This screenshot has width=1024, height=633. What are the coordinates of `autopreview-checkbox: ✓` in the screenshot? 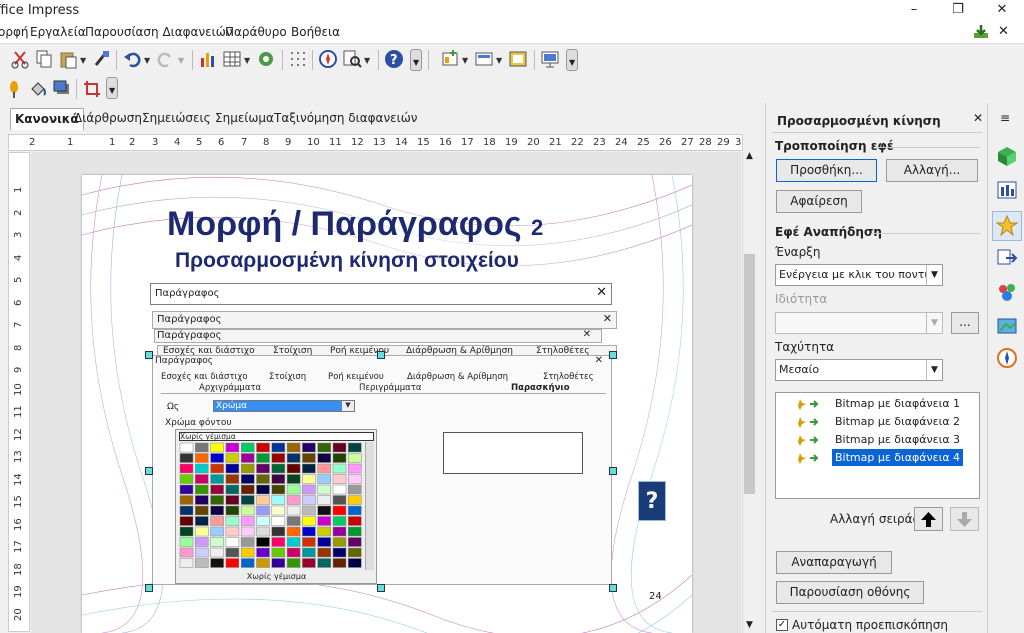 It's located at (782, 625).